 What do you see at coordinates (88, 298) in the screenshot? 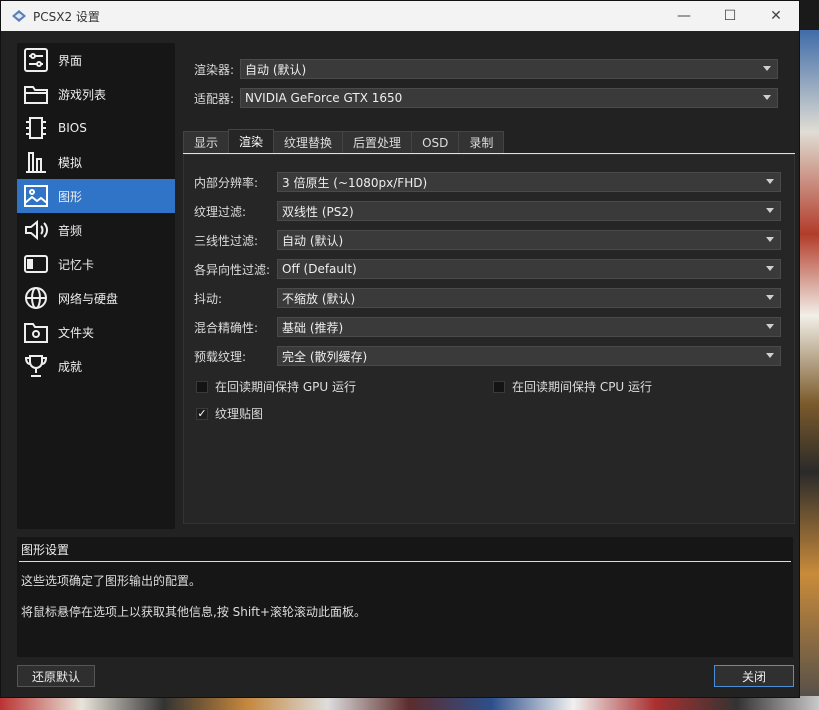
I see `sidebar-item-label: 网络与硬盘` at bounding box center [88, 298].